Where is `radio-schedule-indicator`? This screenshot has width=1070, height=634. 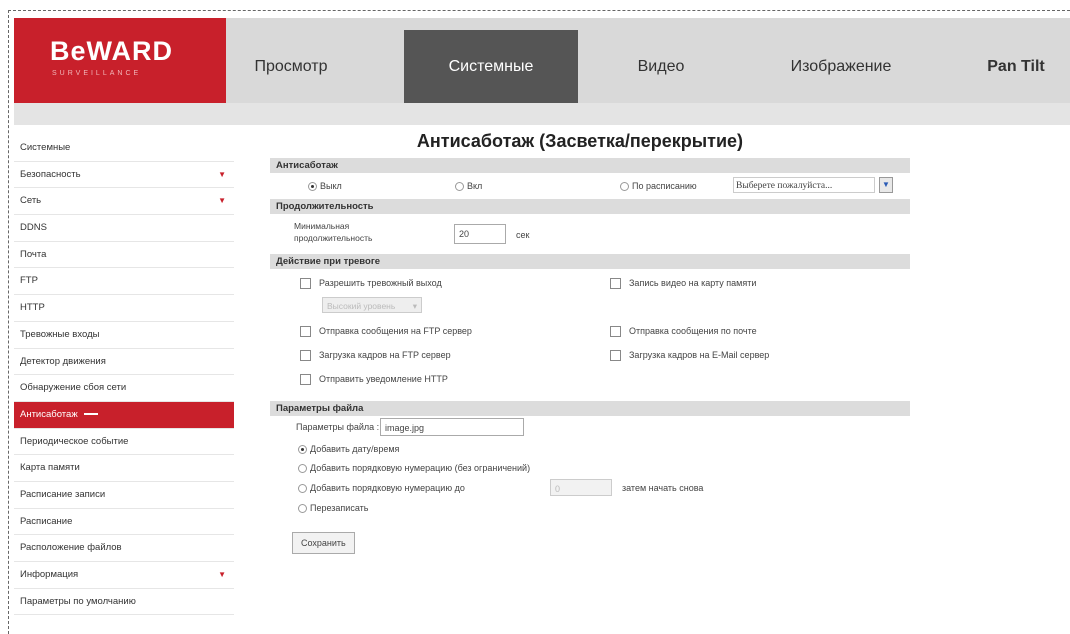
radio-schedule-indicator is located at coordinates (624, 187).